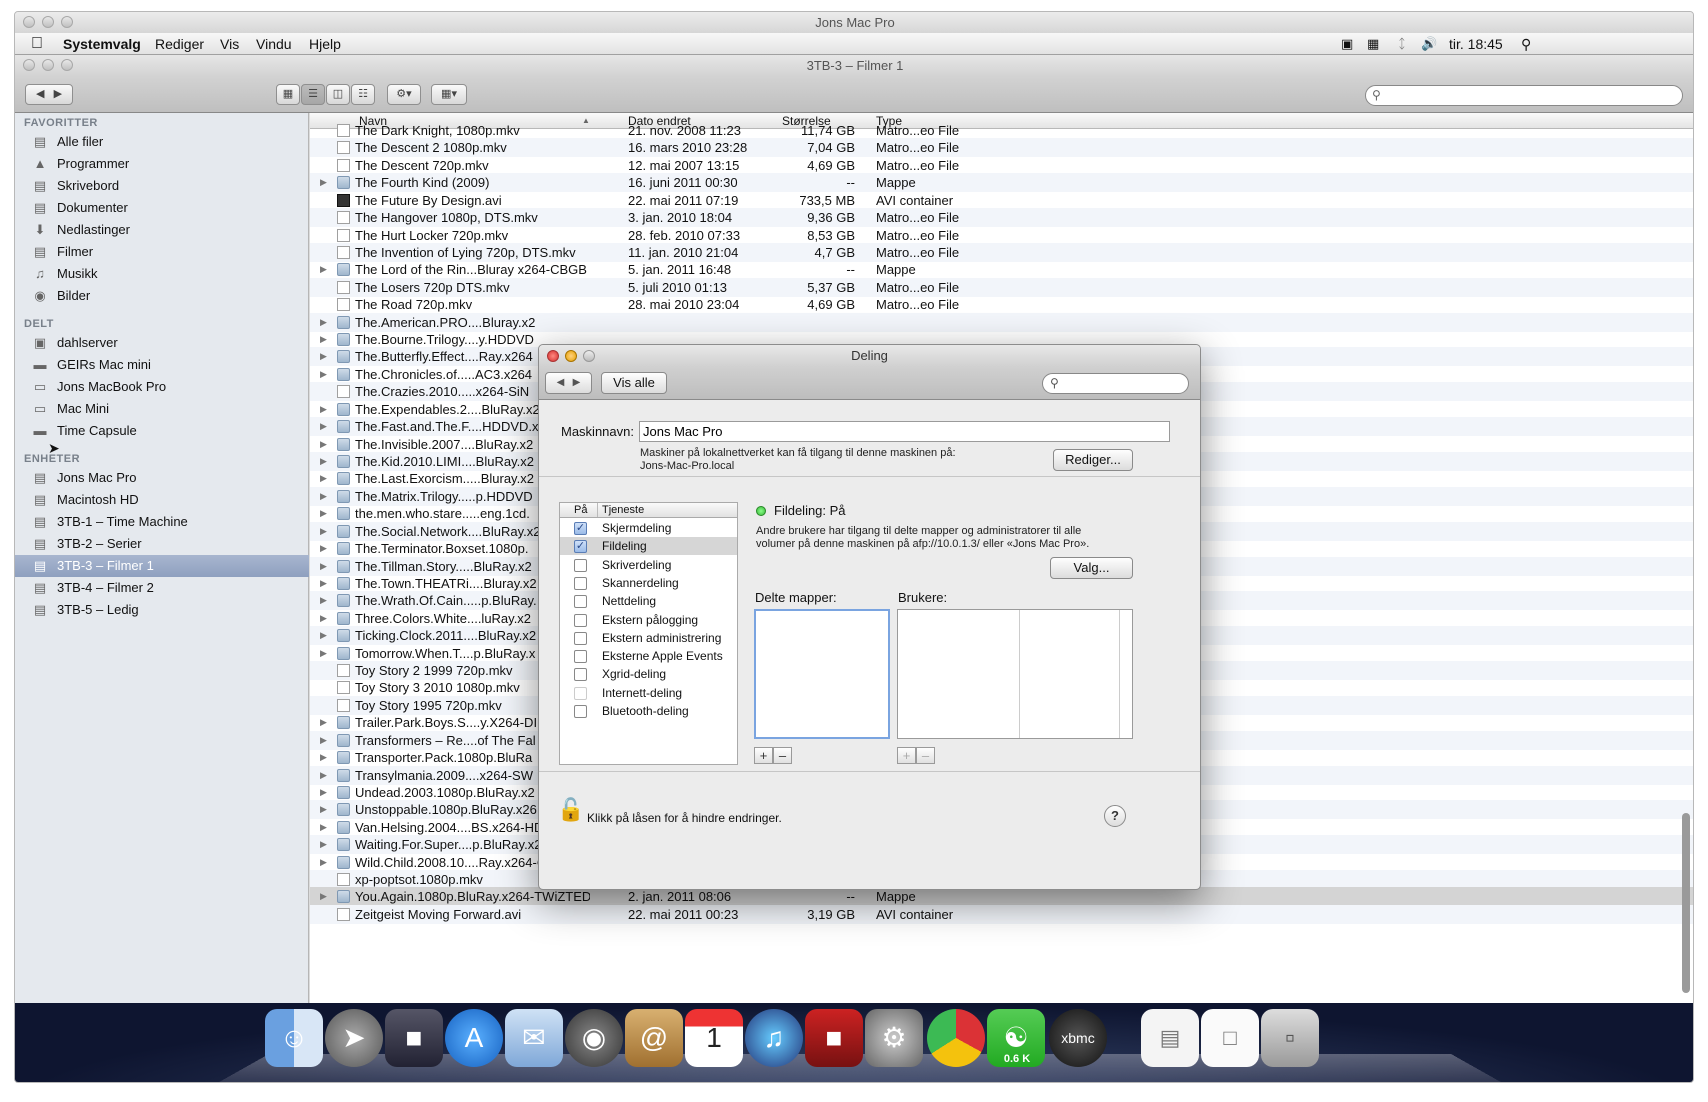 This screenshot has width=1708, height=1102. What do you see at coordinates (1170, 1038) in the screenshot?
I see `document-stack-icon: ▤` at bounding box center [1170, 1038].